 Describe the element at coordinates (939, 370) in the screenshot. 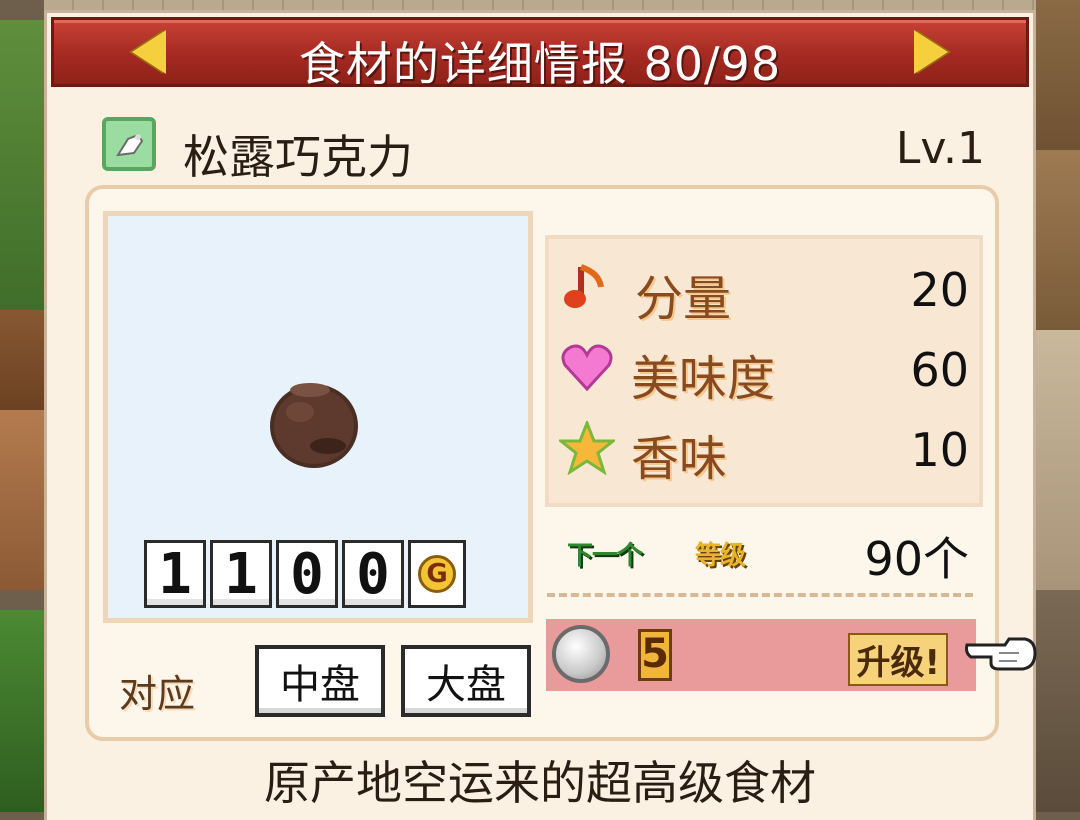

I see `stat-value: 60` at that location.